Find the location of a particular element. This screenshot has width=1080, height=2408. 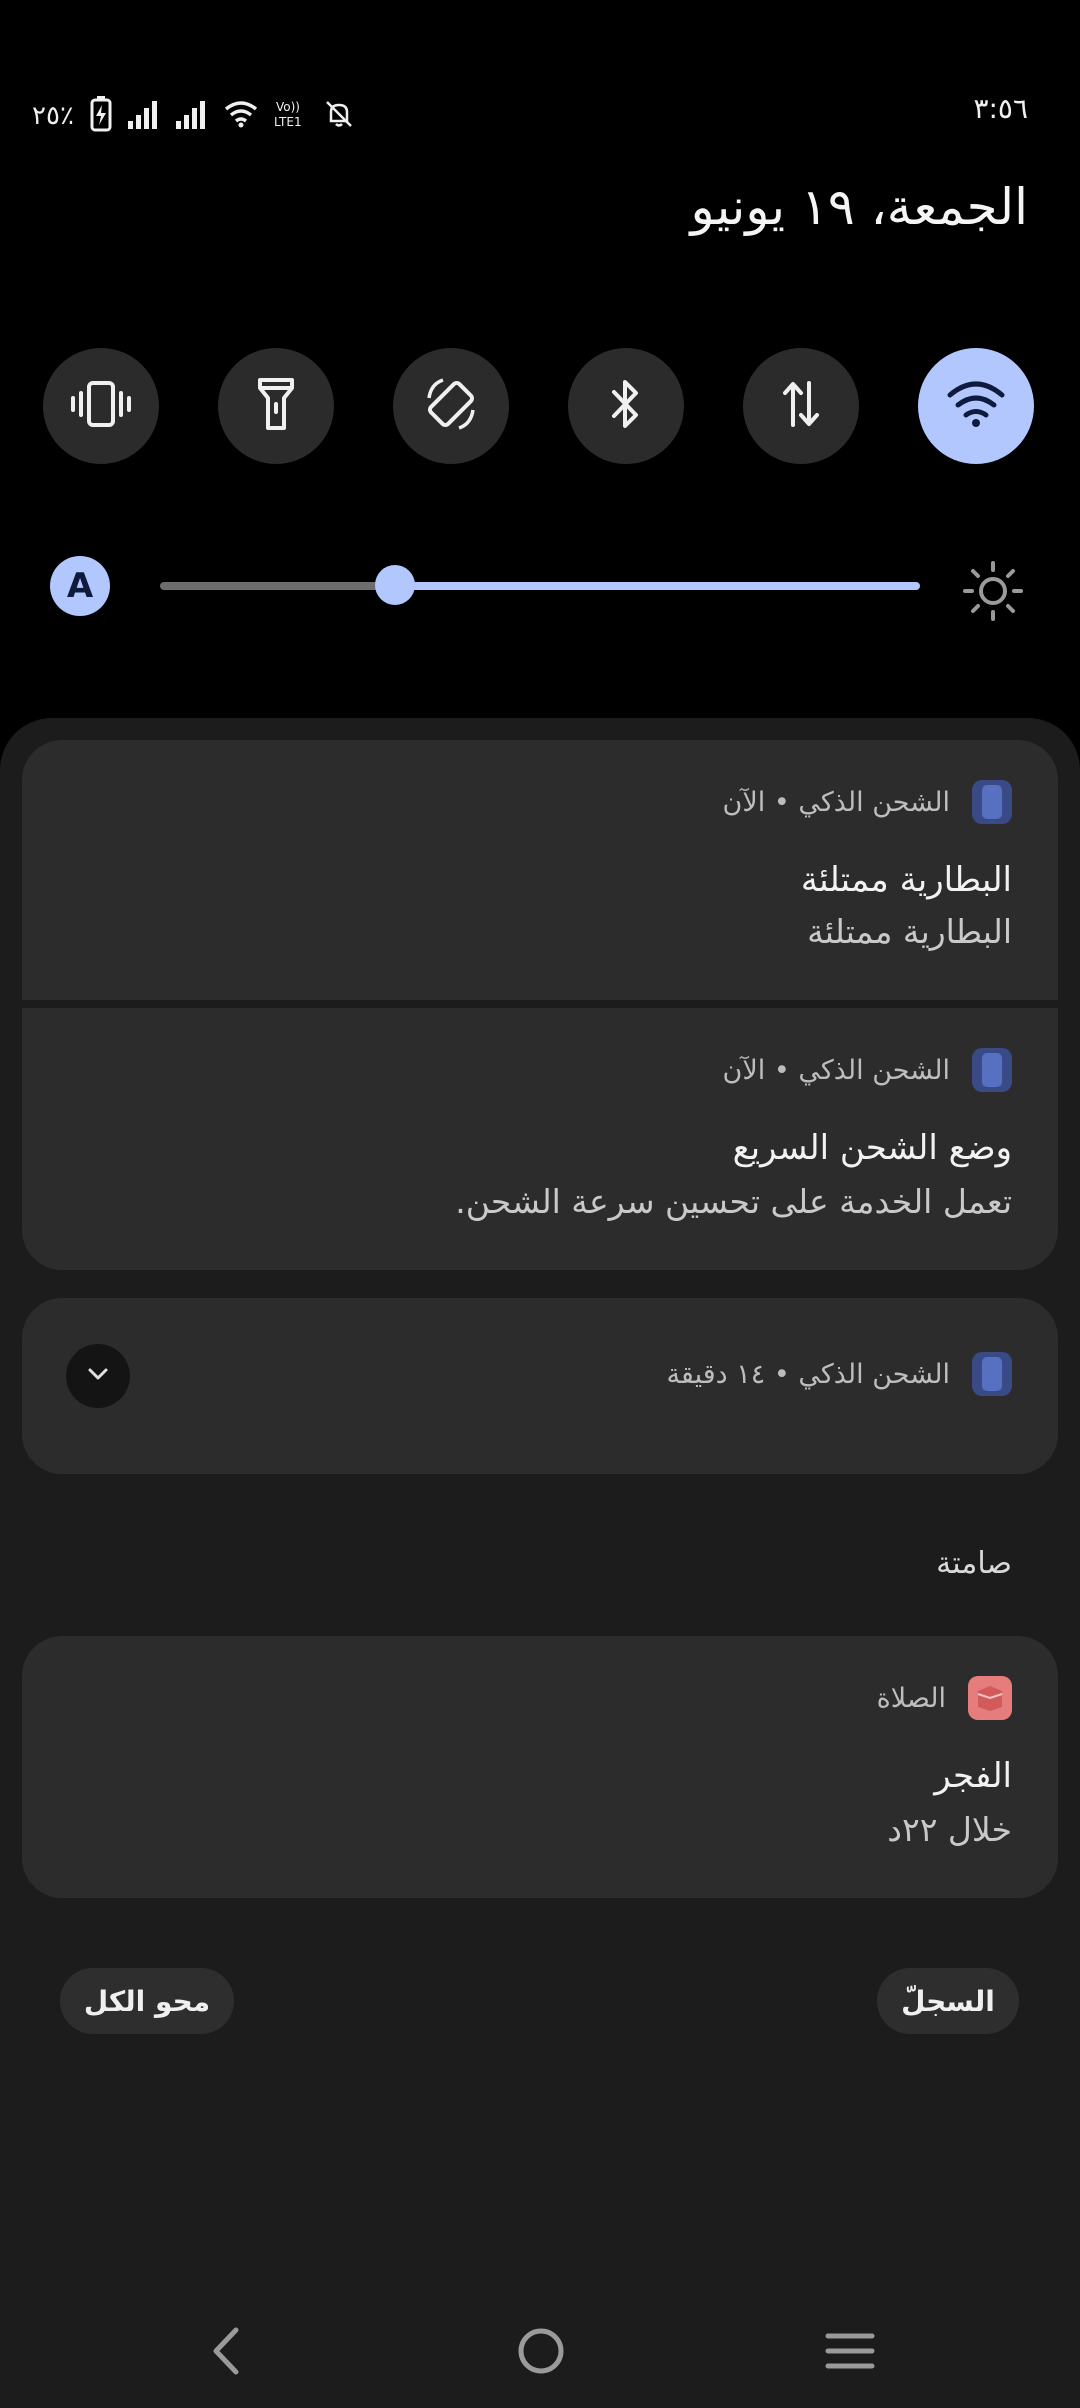

brightness-track-active is located at coordinates (657, 586).